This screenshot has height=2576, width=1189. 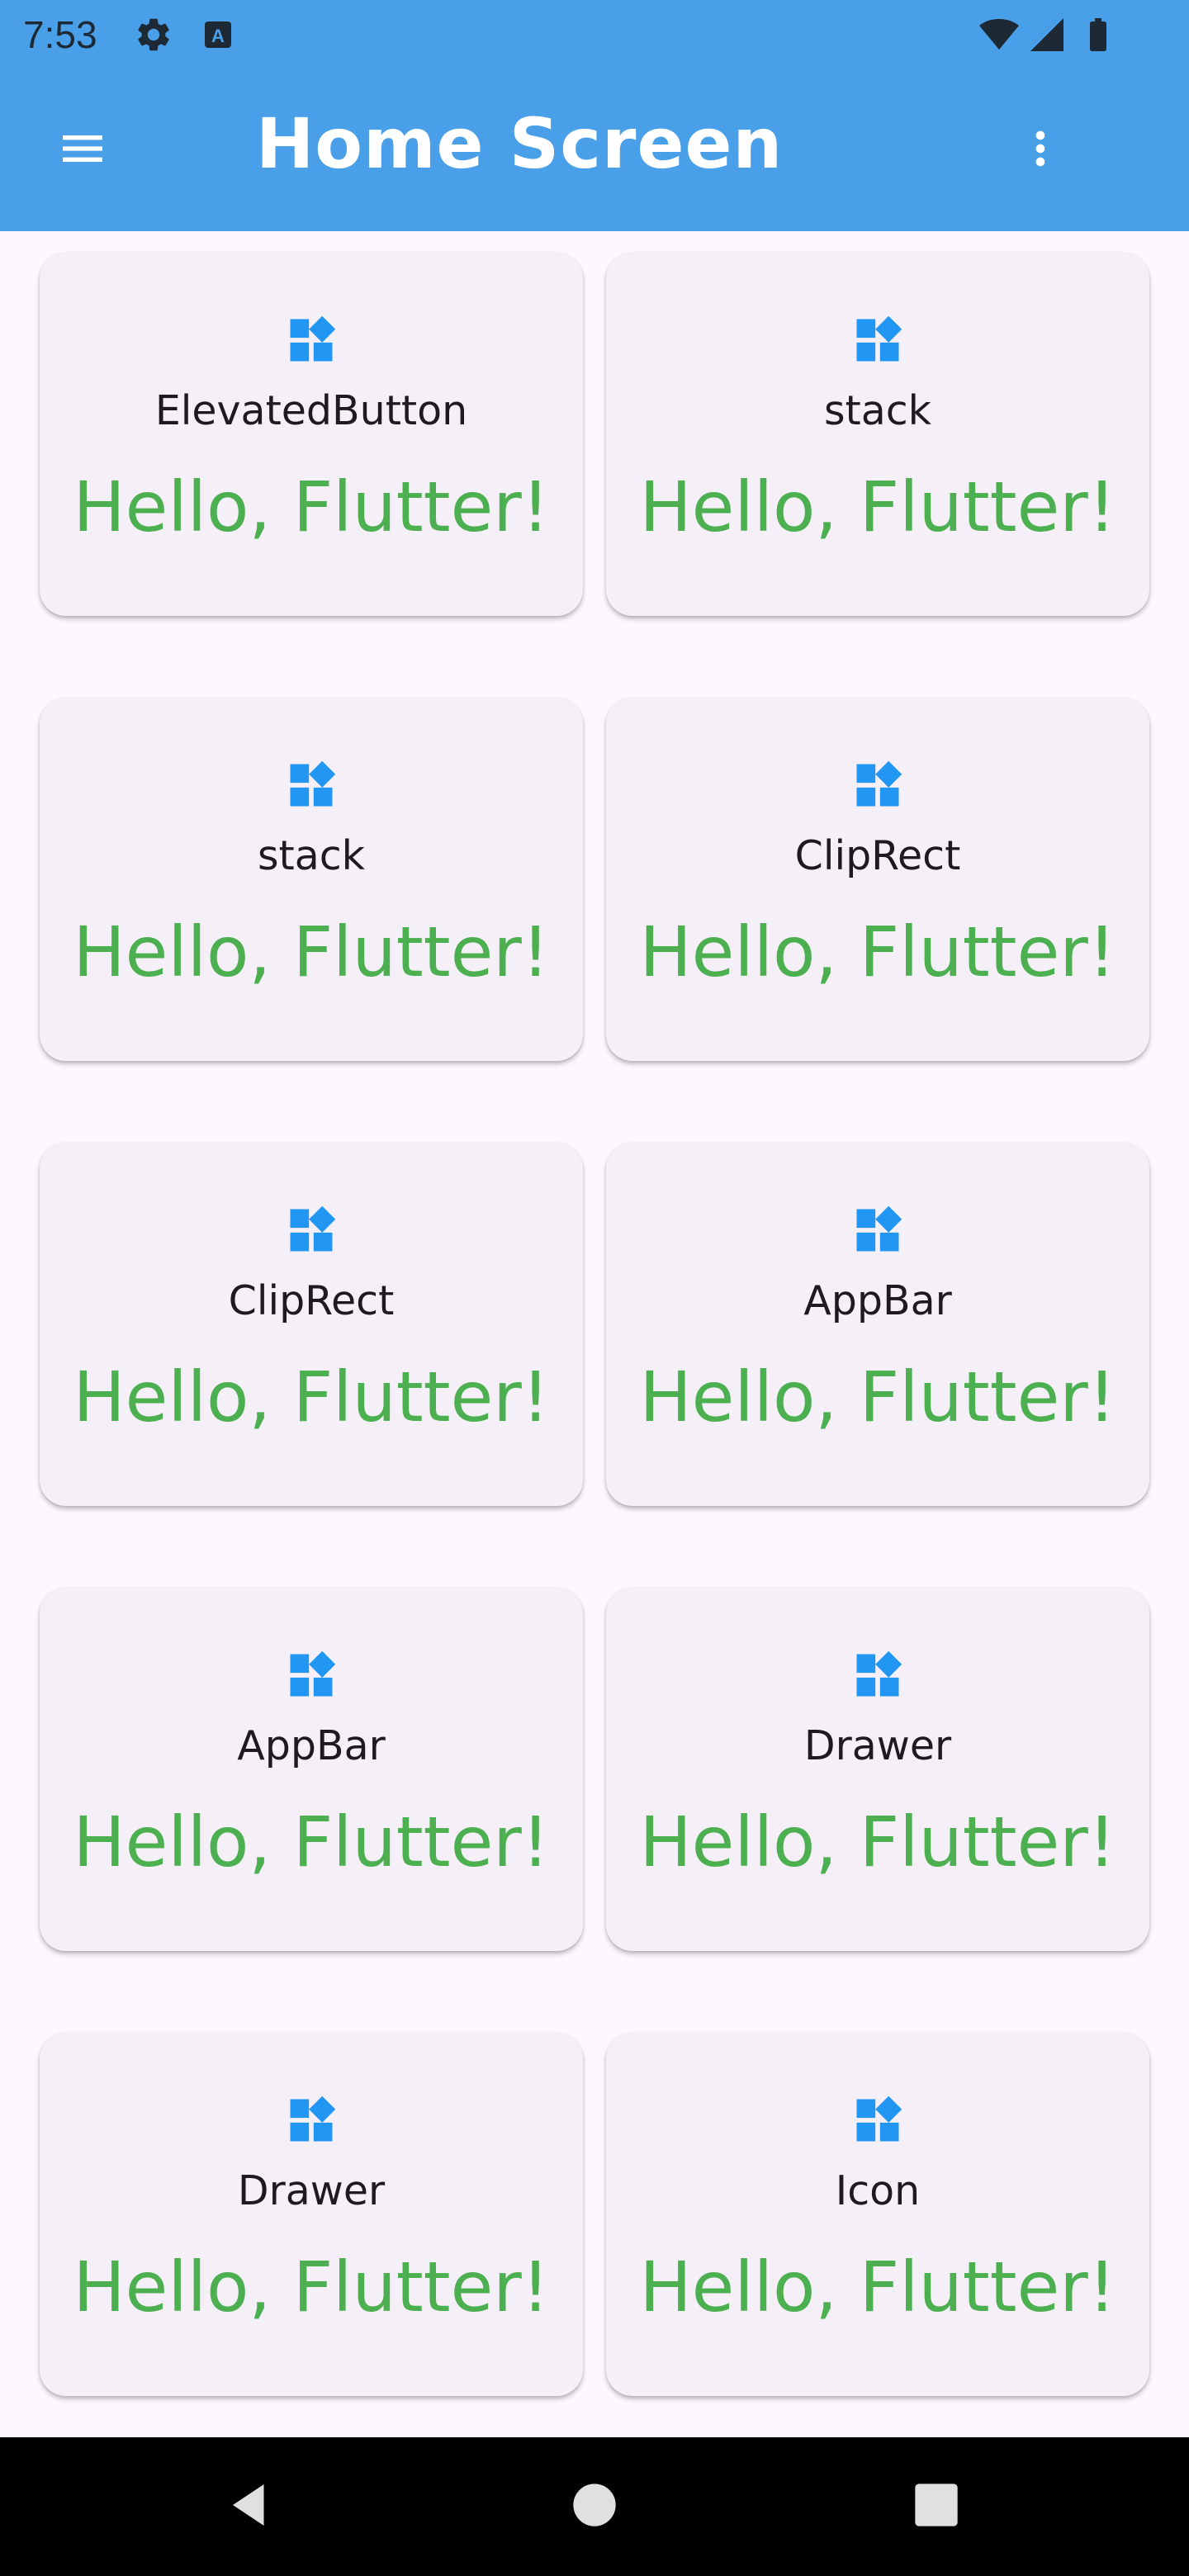 I want to click on svg-text: A, so click(x=218, y=36).